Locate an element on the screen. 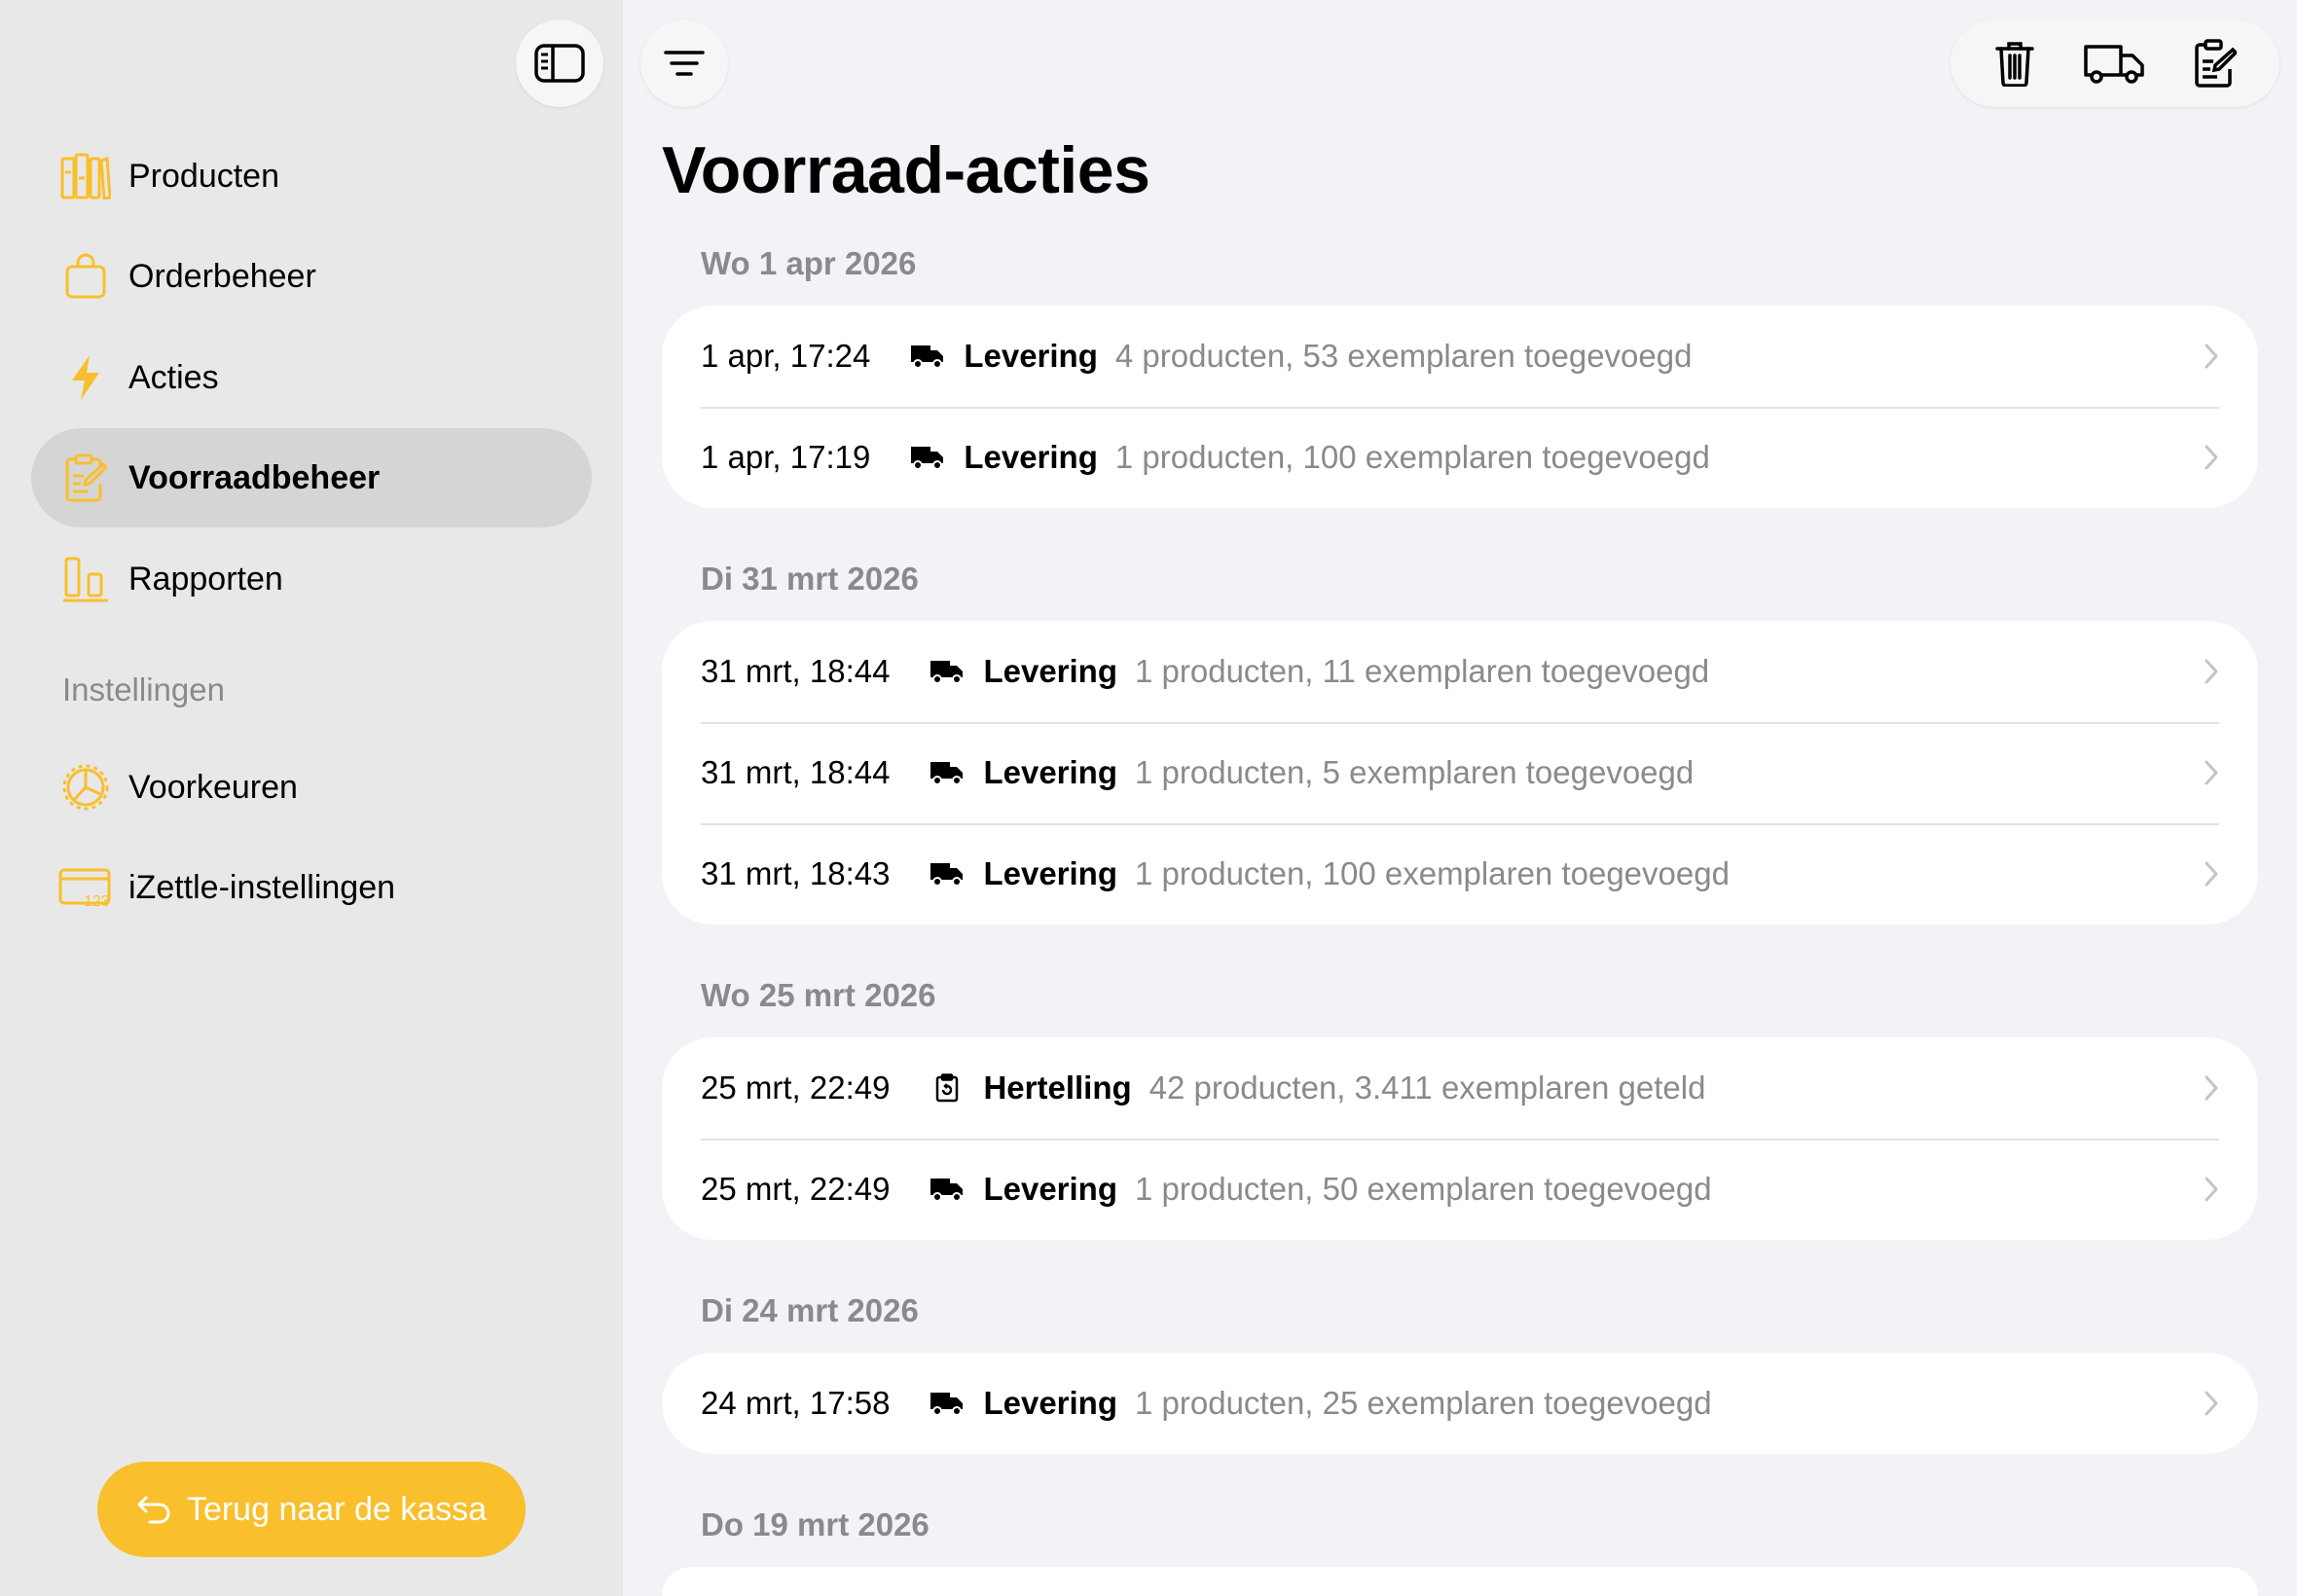 This screenshot has height=1596, width=2297. svg-text: 123 is located at coordinates (97, 901).